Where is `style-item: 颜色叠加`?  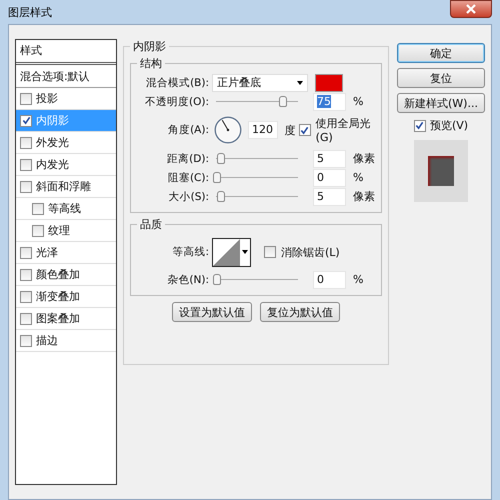 style-item: 颜色叠加 is located at coordinates (66, 275).